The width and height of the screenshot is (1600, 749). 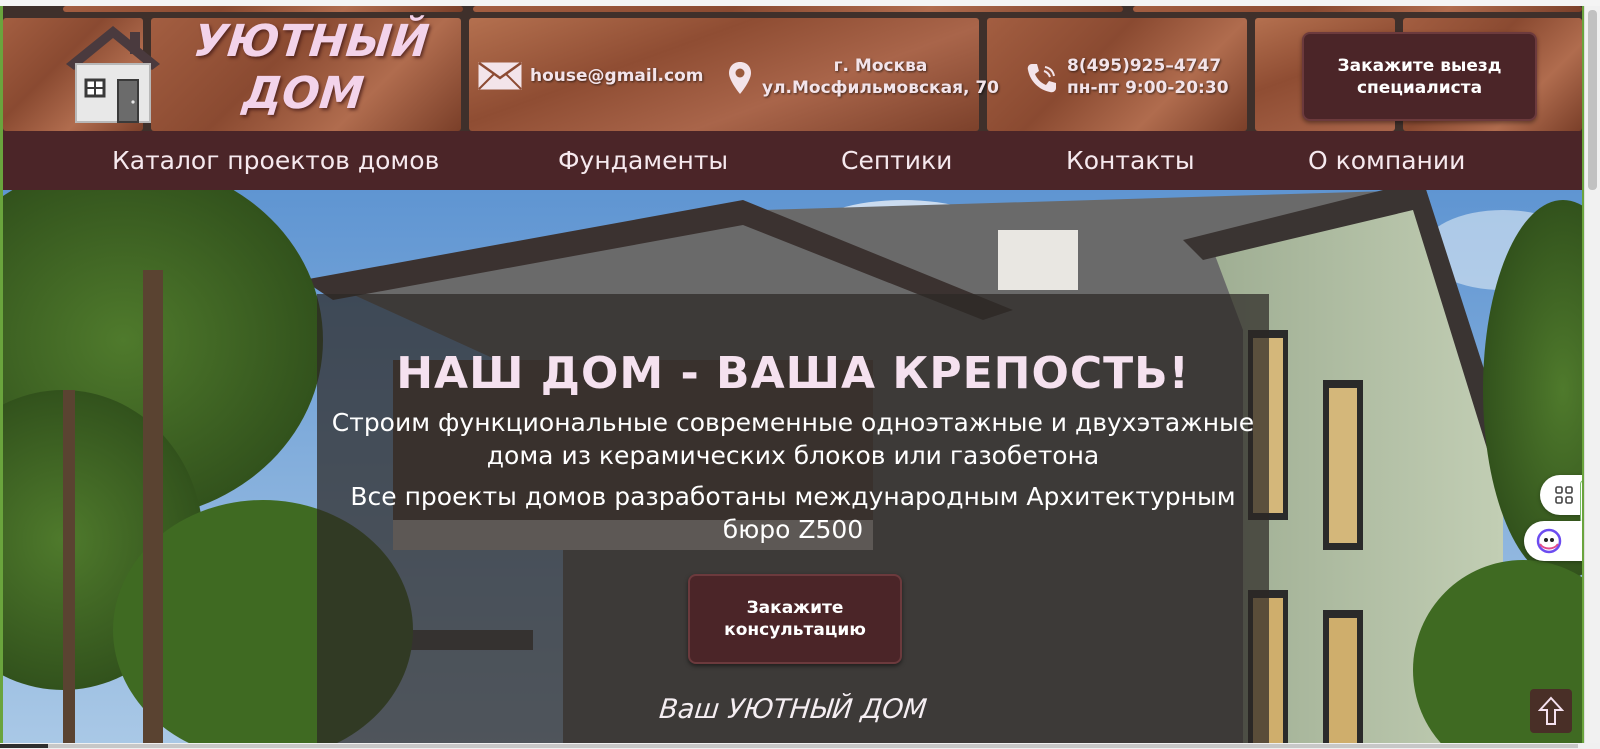 What do you see at coordinates (1148, 88) in the screenshot?
I see `working-hours: пн-пт 9:00-20:30` at bounding box center [1148, 88].